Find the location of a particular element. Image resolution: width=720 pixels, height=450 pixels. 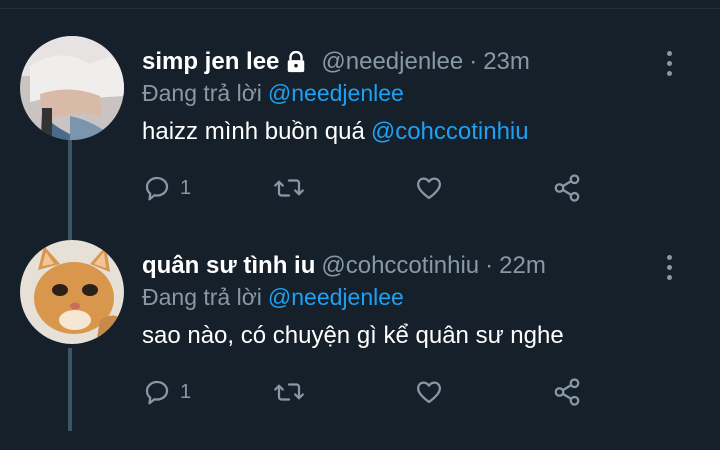

tweet-header: simp jen lee @needjenlee · 23m is located at coordinates (336, 62).